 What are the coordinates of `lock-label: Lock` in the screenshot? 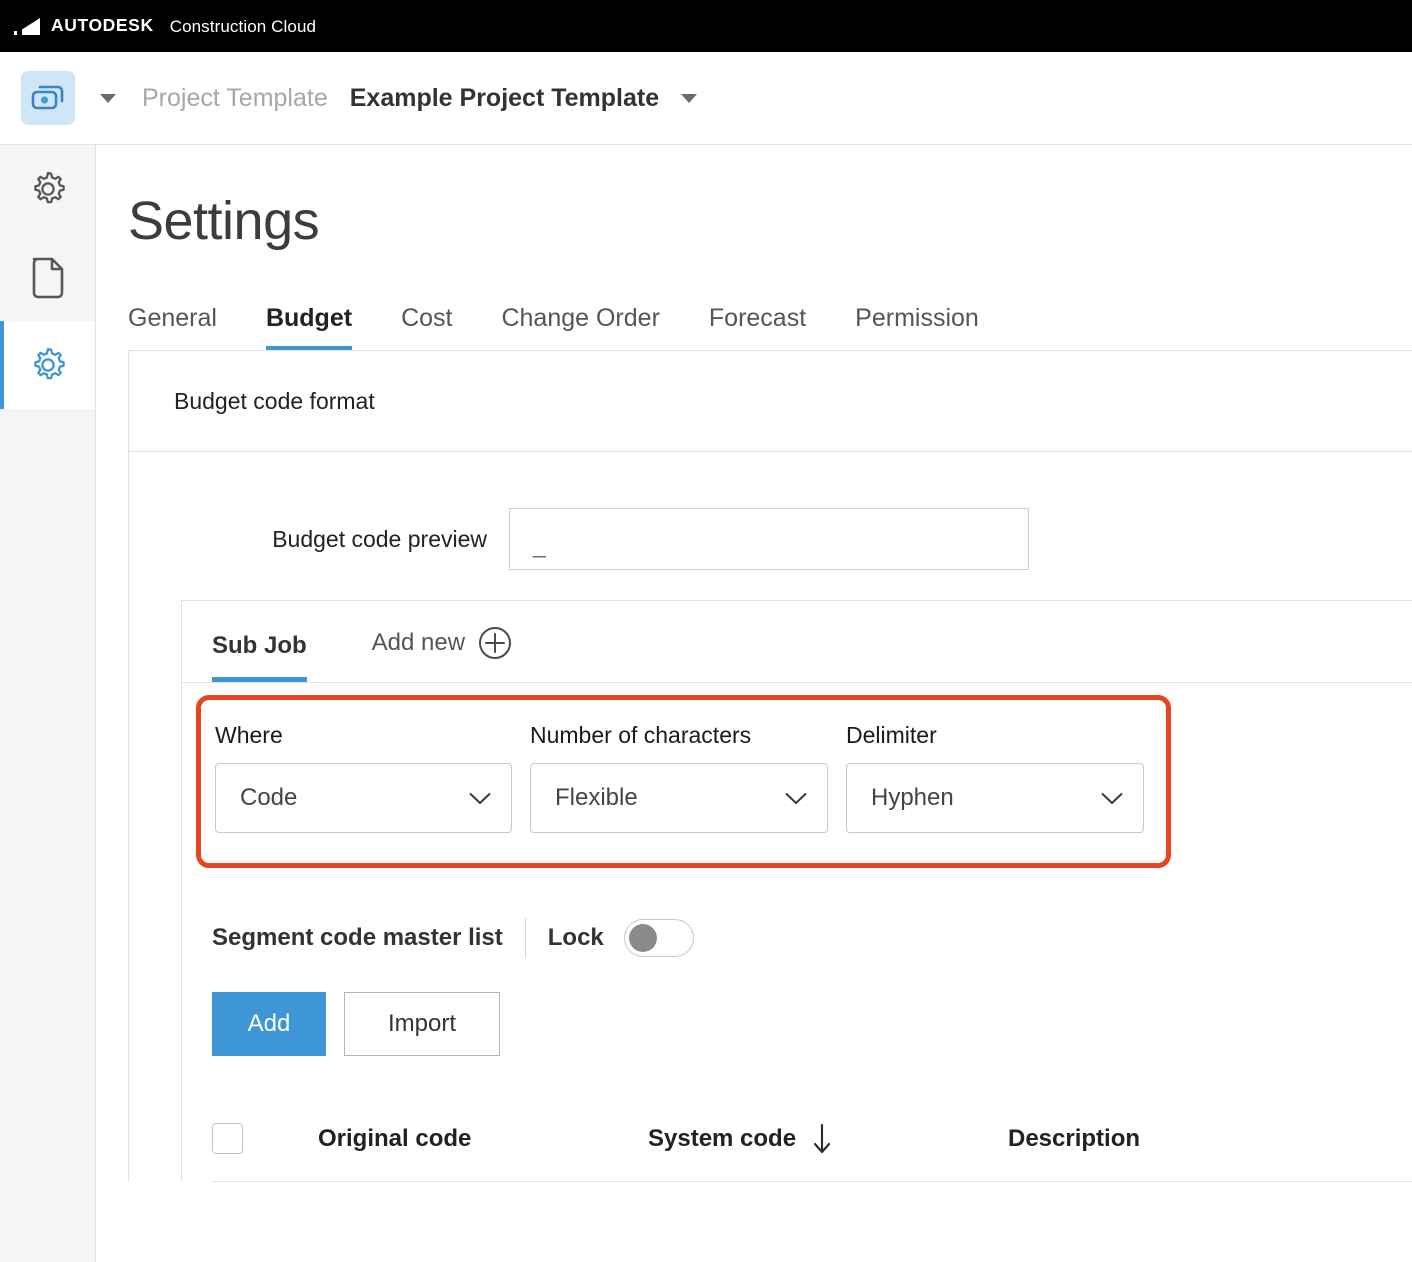 It's located at (575, 937).